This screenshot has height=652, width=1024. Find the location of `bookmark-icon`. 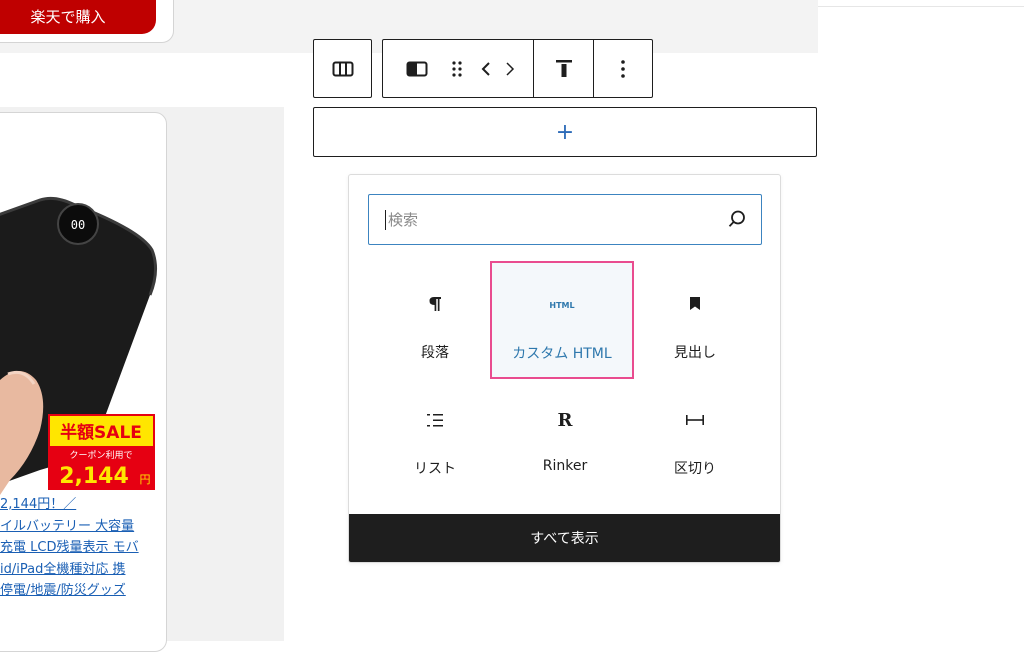

bookmark-icon is located at coordinates (695, 303).